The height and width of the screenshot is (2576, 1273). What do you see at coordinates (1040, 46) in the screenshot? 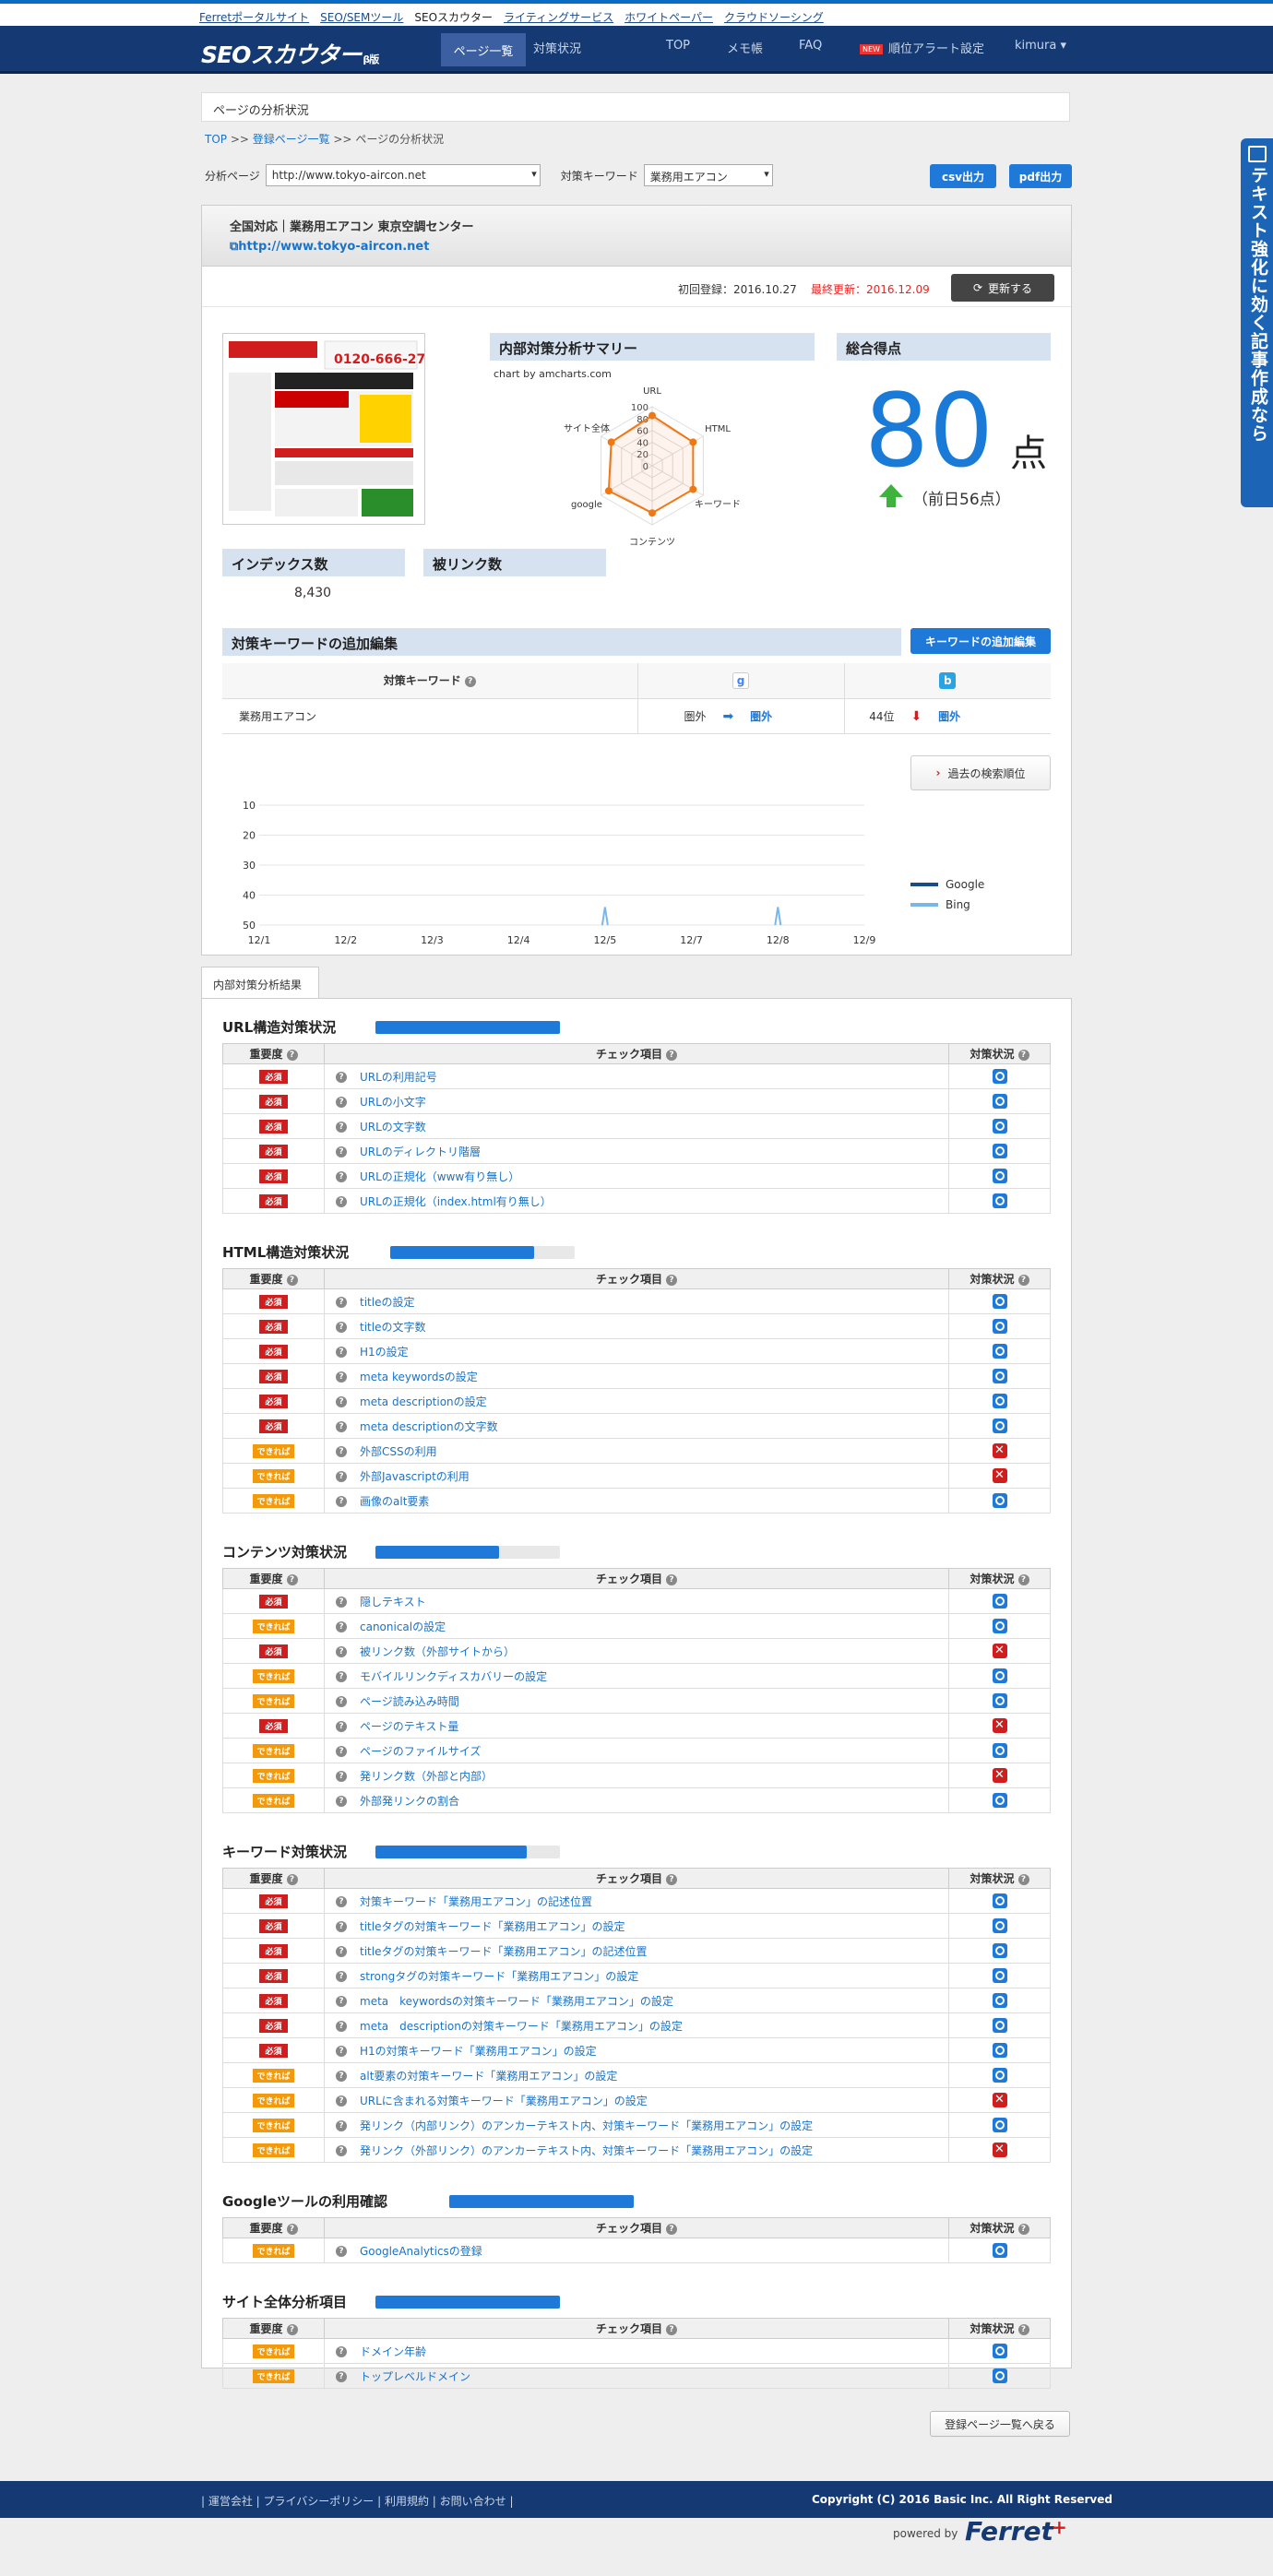
I see `user-menu: kimura ▾` at bounding box center [1040, 46].